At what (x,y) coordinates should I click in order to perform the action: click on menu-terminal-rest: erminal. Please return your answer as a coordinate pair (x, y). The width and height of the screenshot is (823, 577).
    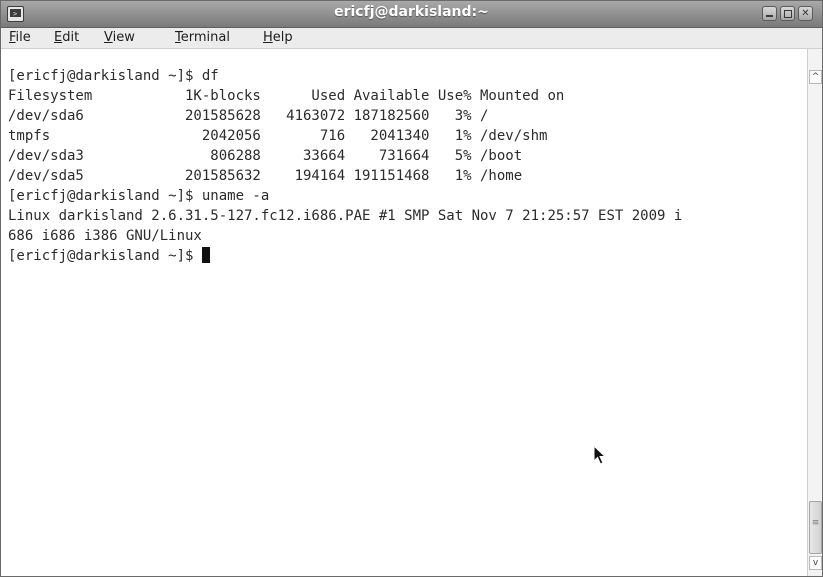
    Looking at the image, I should click on (205, 37).